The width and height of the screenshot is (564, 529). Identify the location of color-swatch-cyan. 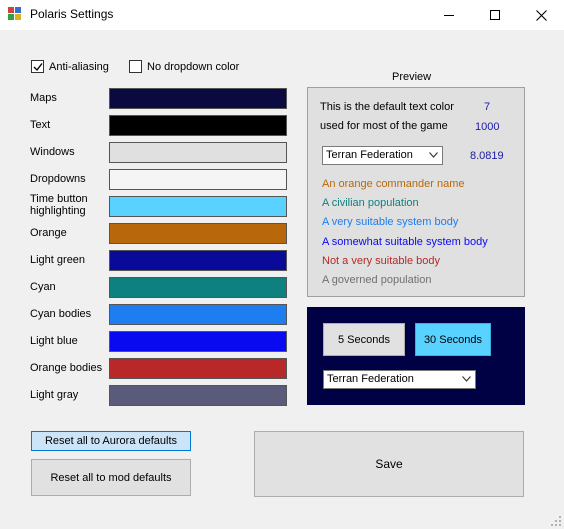
(198, 287).